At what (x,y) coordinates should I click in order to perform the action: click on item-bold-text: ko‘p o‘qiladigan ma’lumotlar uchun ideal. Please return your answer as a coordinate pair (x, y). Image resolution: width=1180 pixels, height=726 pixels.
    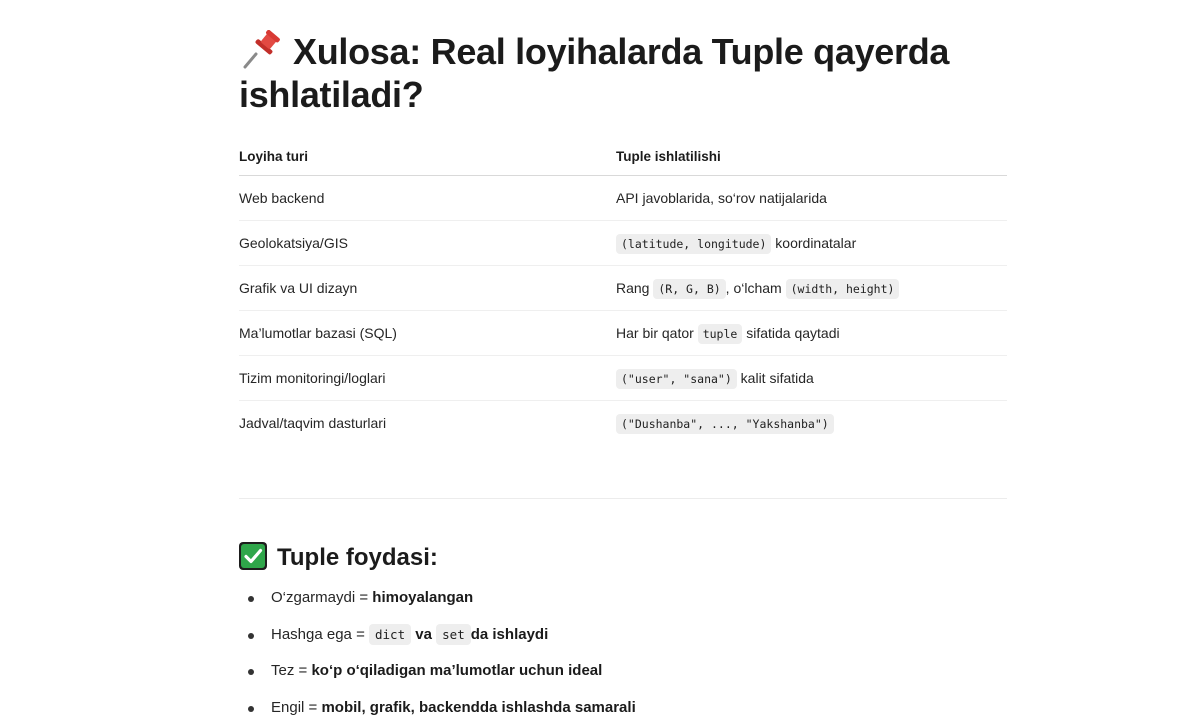
    Looking at the image, I should click on (456, 670).